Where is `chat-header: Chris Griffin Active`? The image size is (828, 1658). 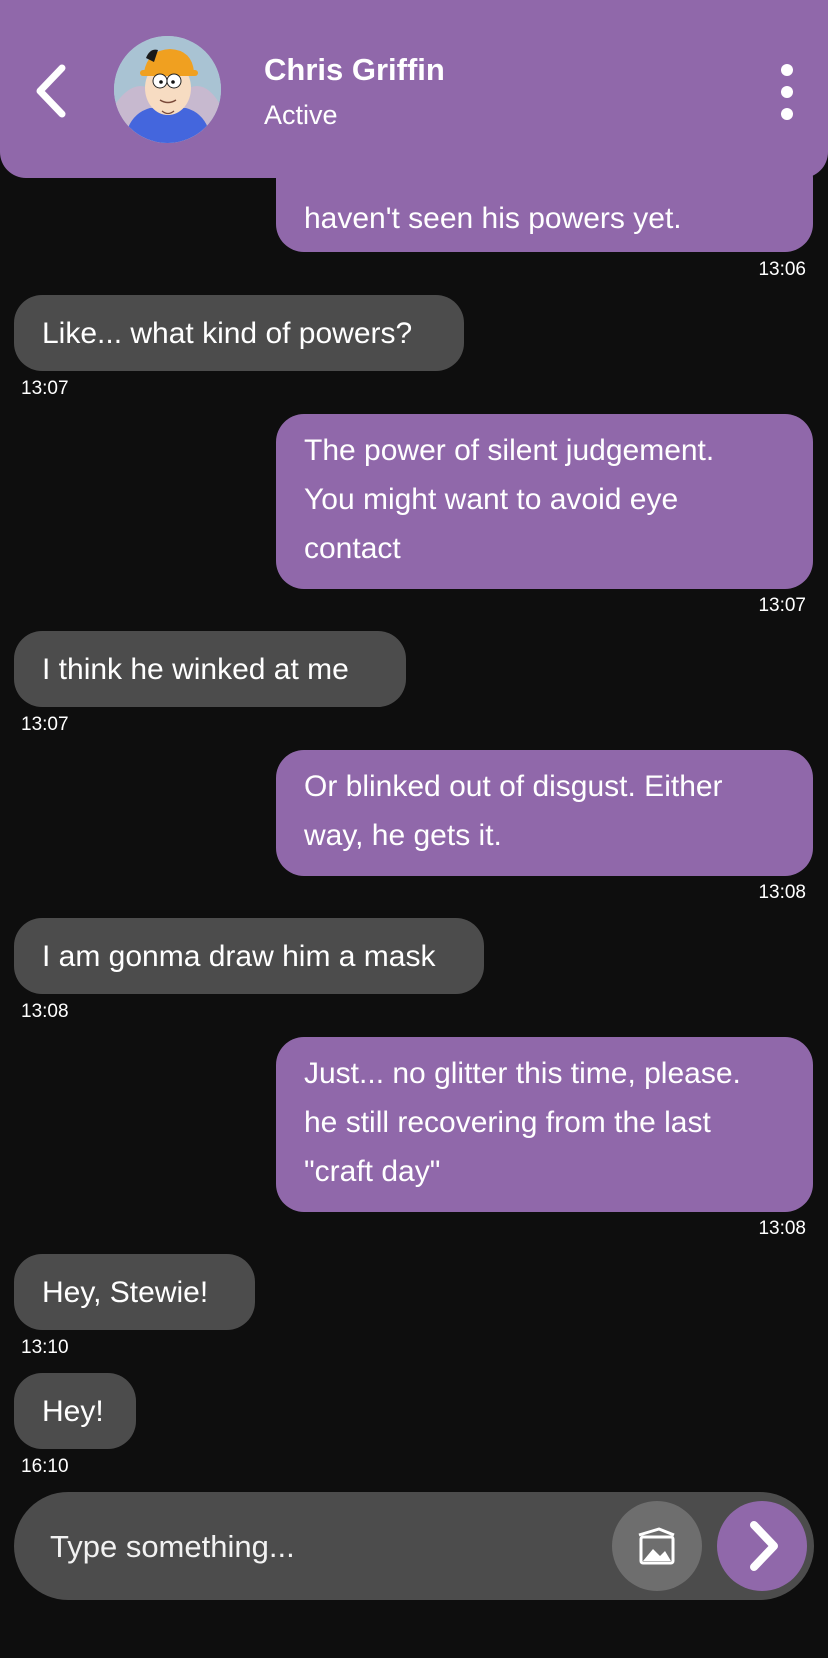 chat-header: Chris Griffin Active is located at coordinates (414, 89).